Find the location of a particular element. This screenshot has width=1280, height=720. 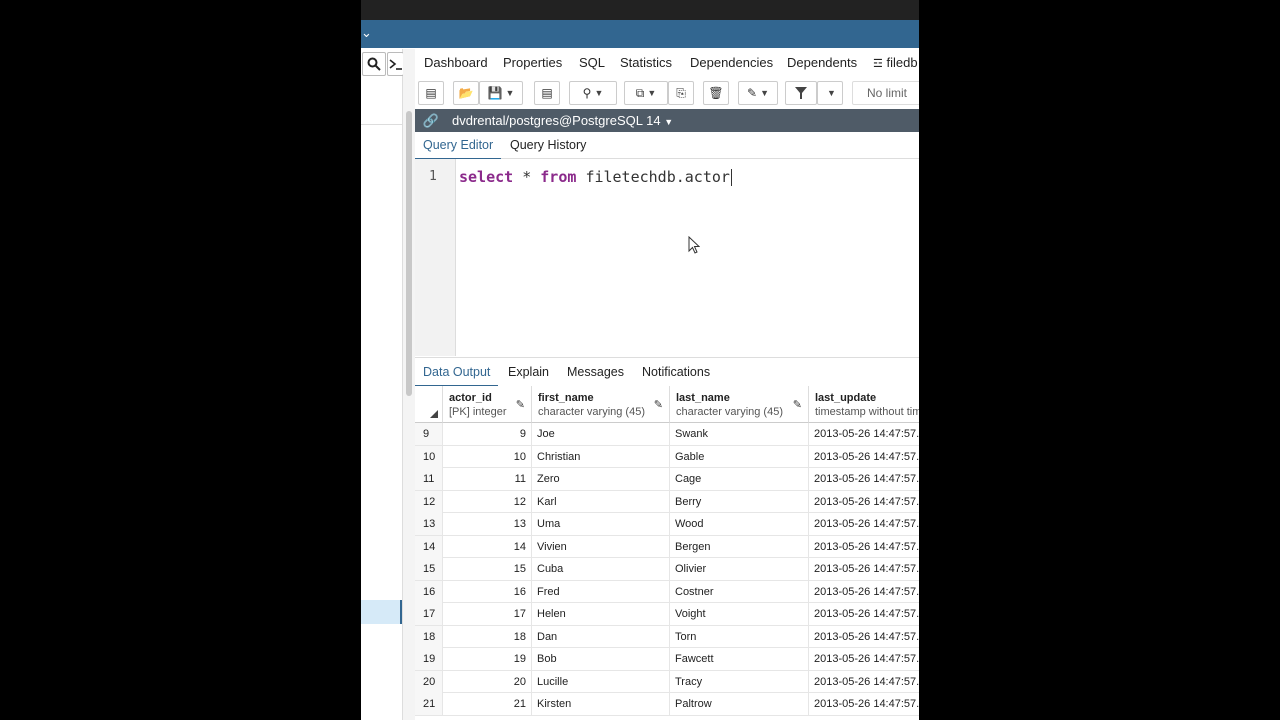

row-number: 21 is located at coordinates (429, 704).